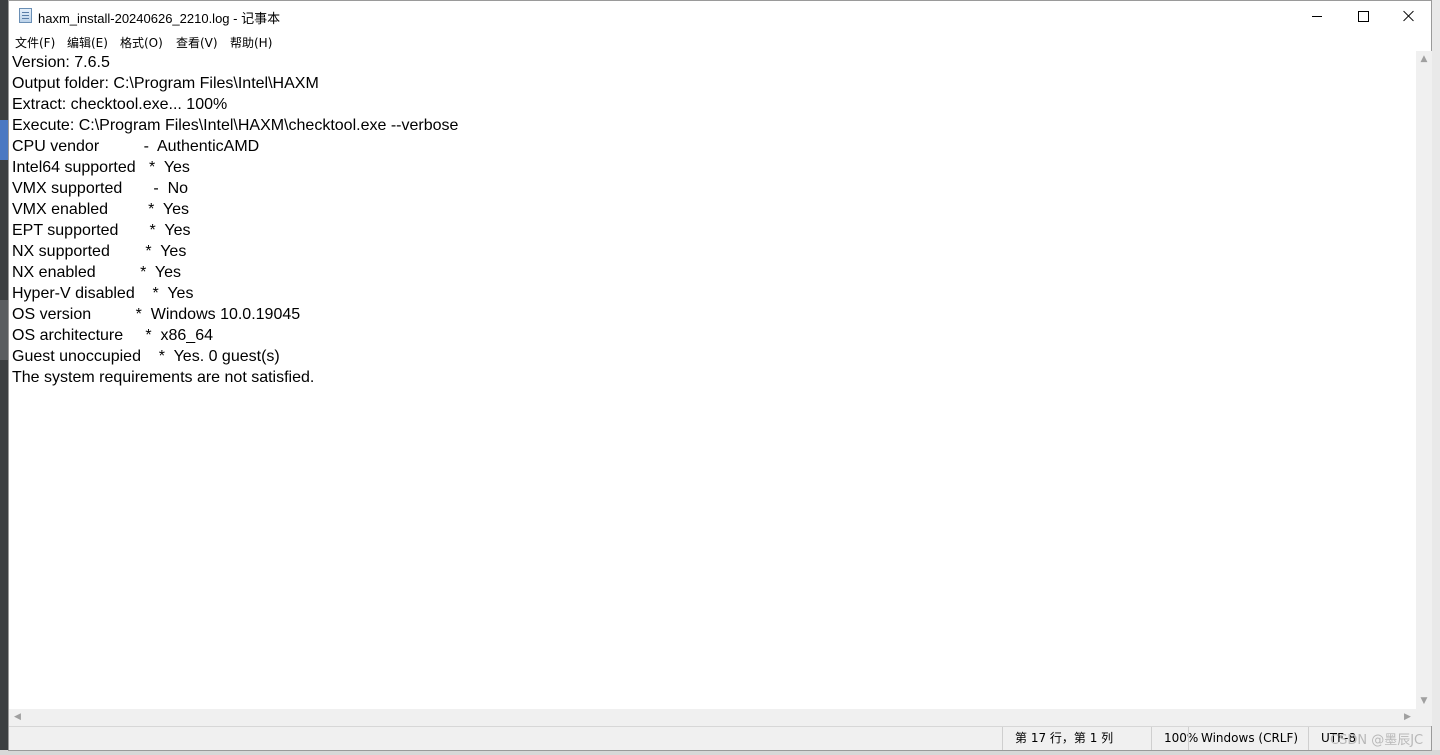  I want to click on vertical-scrollbar: ▲ ▼, so click(1424, 380).